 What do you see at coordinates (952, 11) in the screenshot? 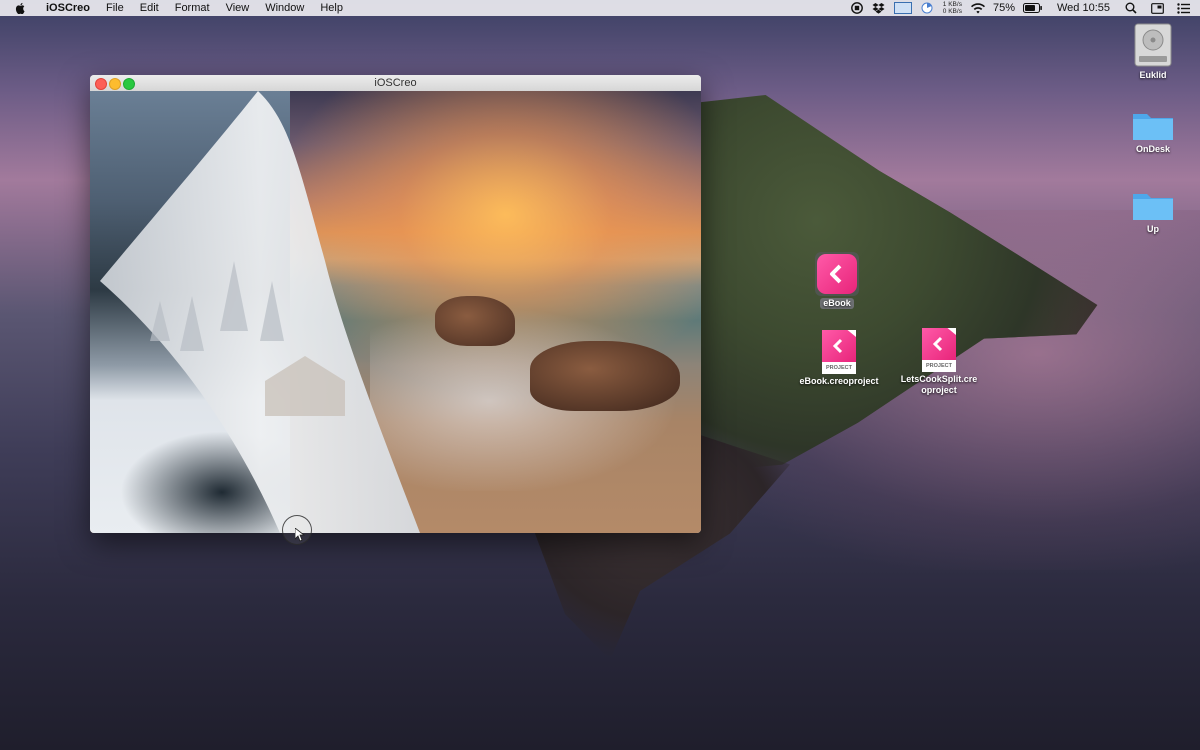
I see `net-down-value: 0 KB/s` at bounding box center [952, 11].